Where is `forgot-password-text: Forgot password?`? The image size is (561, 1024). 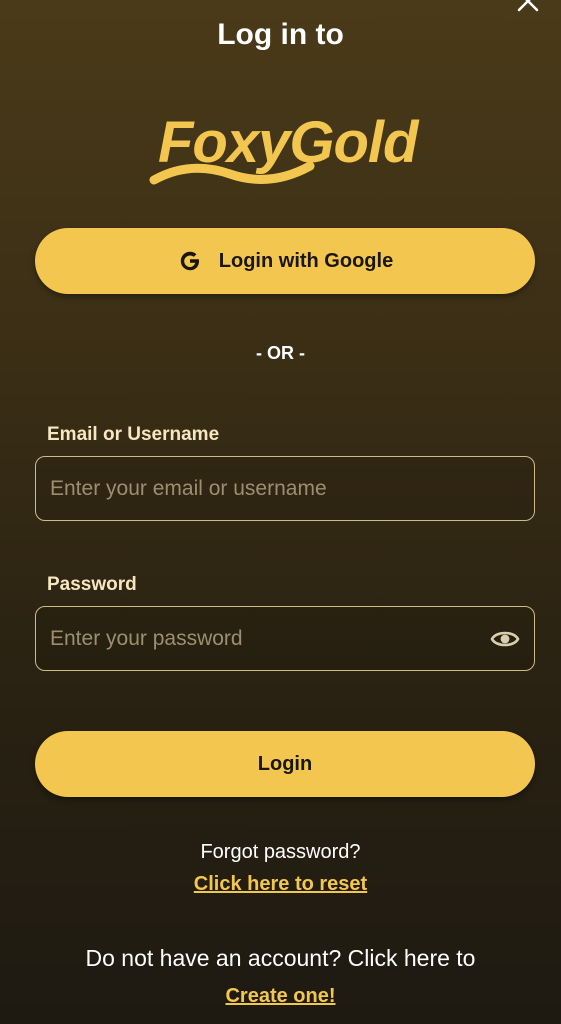
forgot-password-text: Forgot password? is located at coordinates (280, 852).